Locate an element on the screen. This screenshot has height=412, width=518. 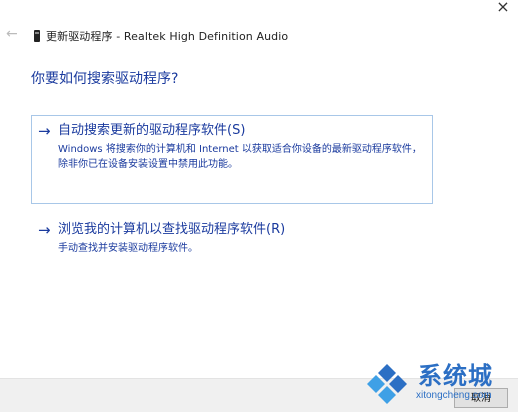
page-heading: 你要如何搜索驱动程序? is located at coordinates (105, 79).